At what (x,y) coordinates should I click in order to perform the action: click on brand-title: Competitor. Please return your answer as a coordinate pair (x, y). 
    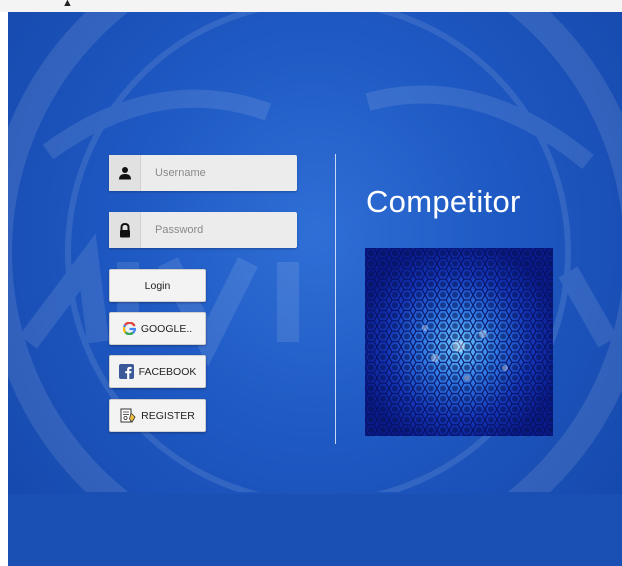
    Looking at the image, I should click on (443, 201).